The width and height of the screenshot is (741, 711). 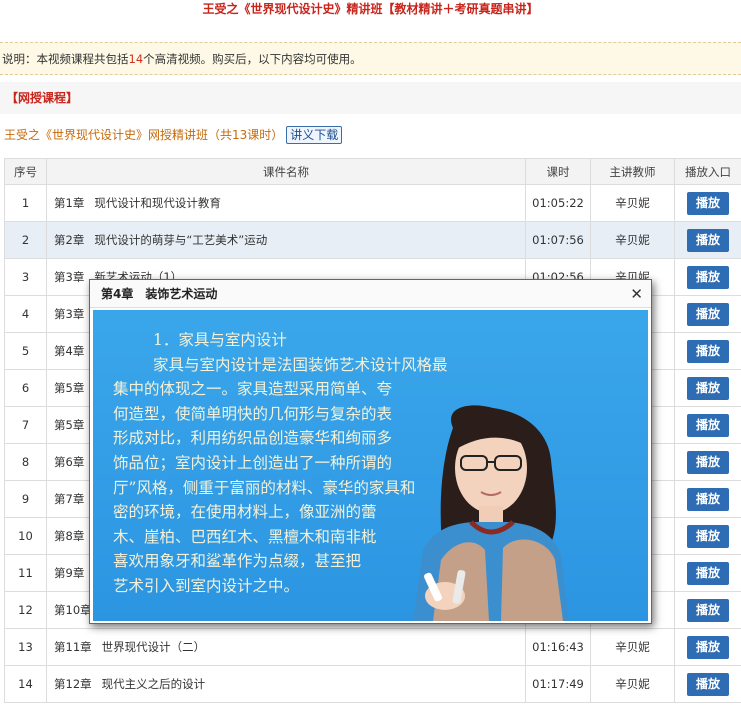 I want to click on lesson-duration: 01:07:56, so click(x=558, y=240).